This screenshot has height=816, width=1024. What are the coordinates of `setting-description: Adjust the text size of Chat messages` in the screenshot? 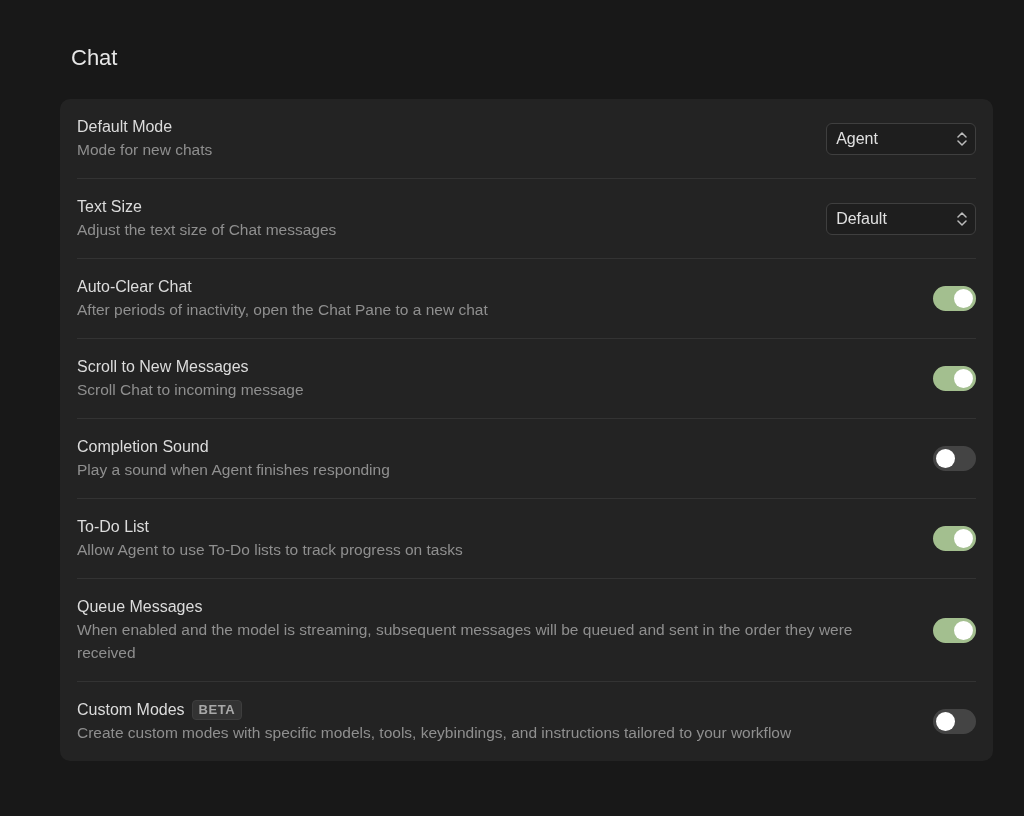 It's located at (207, 230).